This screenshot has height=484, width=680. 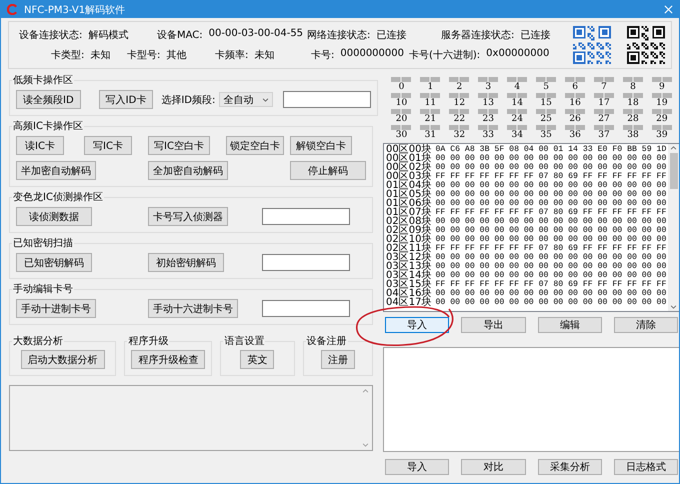 What do you see at coordinates (646, 467) in the screenshot?
I see `button: 日志格式` at bounding box center [646, 467].